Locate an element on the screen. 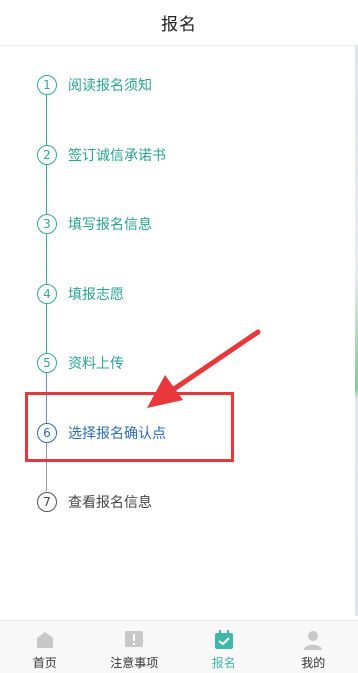 Image resolution: width=358 pixels, height=673 pixels. annotation-arrow-icon is located at coordinates (204, 368).